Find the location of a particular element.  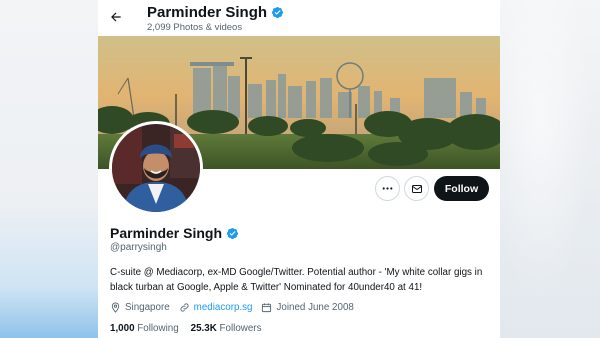

avatar-image is located at coordinates (156, 168).